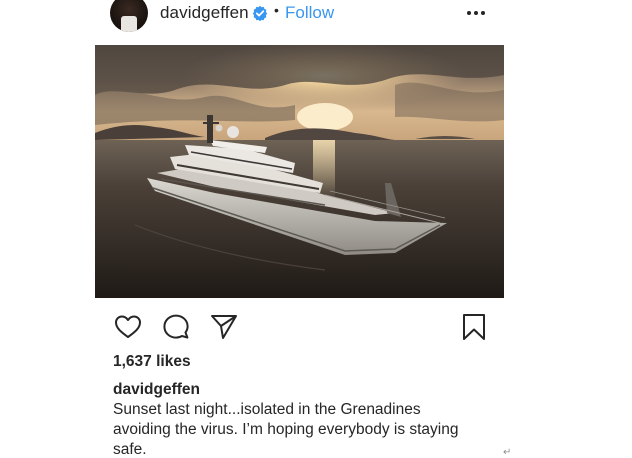 This screenshot has width=632, height=458. I want to click on more-options-icon, so click(476, 10).